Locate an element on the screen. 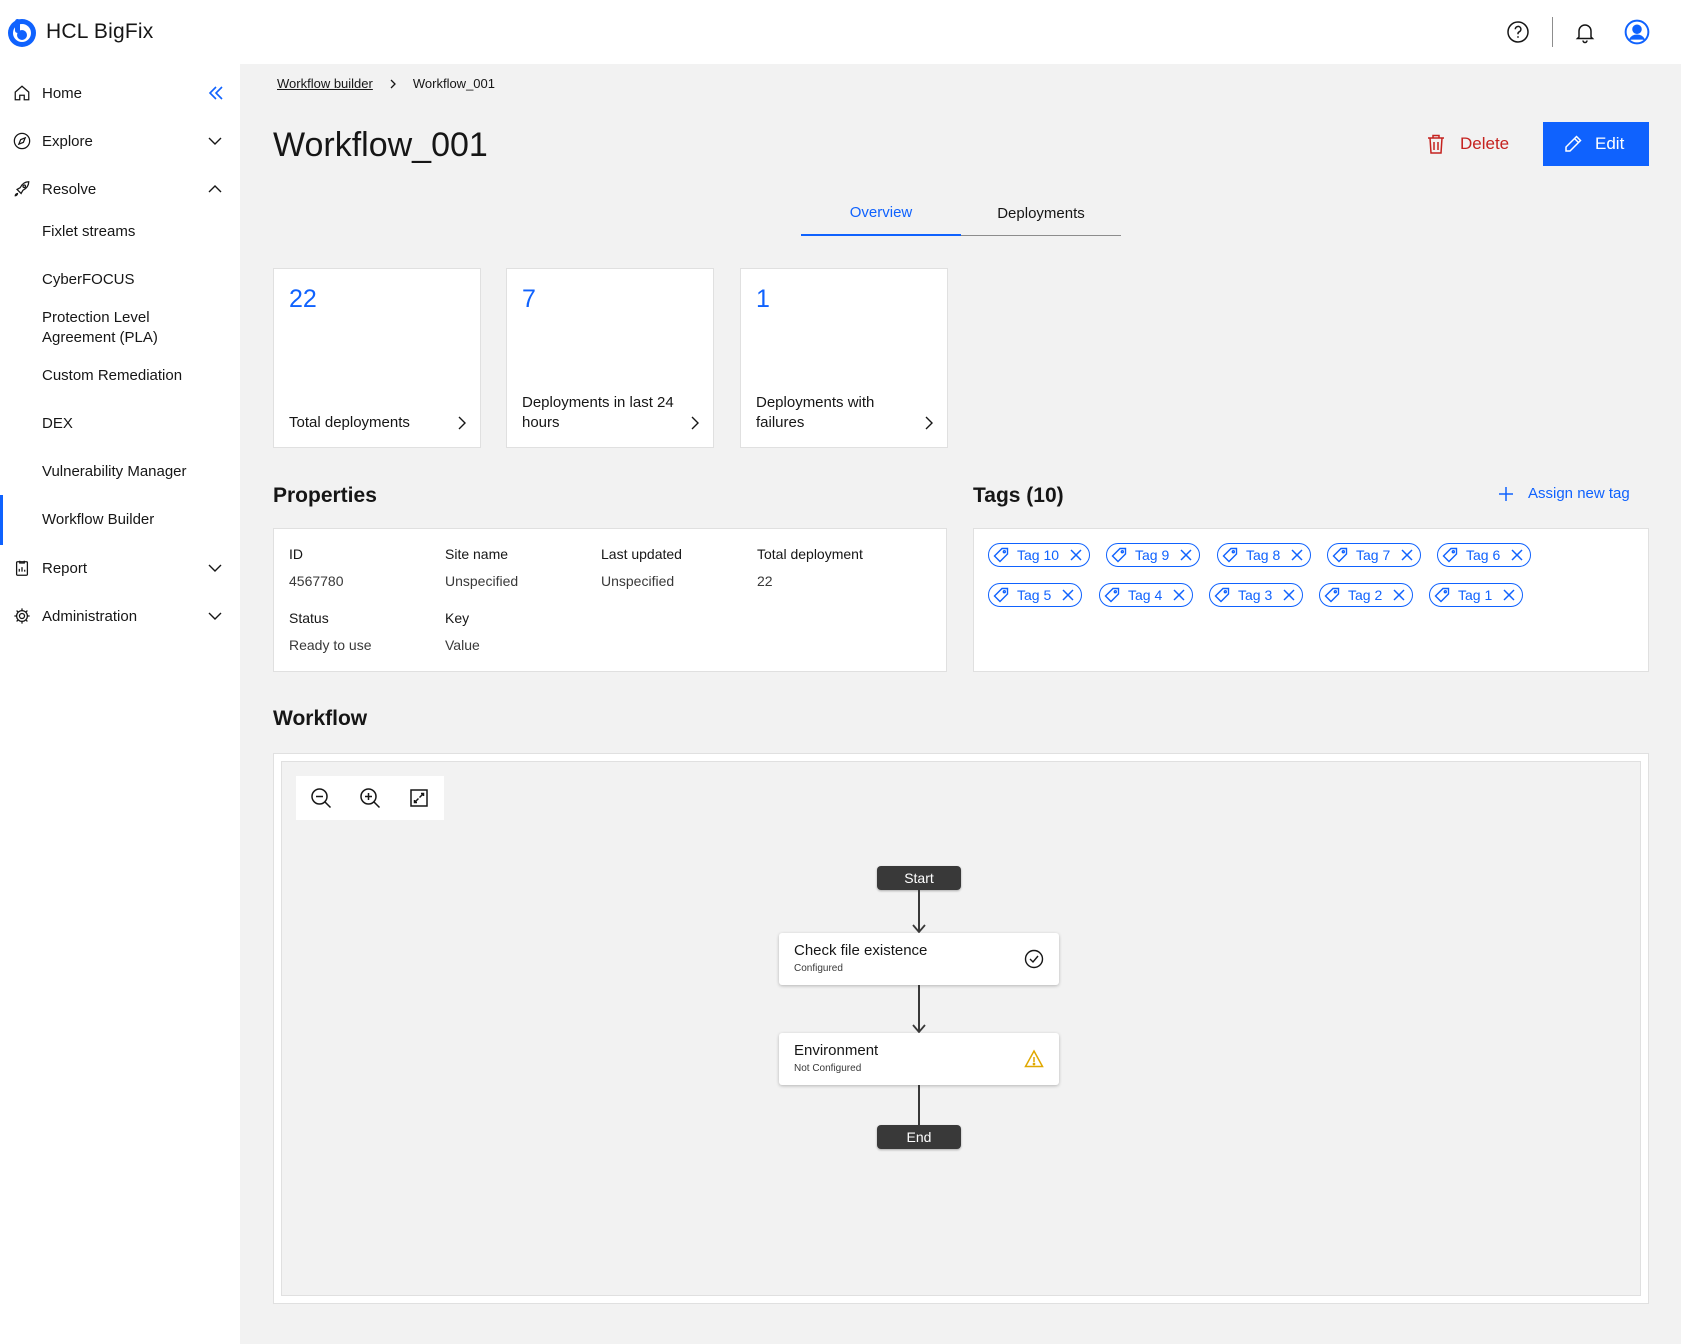 The width and height of the screenshot is (1681, 1344). tag-chip: Tag 4 is located at coordinates (1146, 595).